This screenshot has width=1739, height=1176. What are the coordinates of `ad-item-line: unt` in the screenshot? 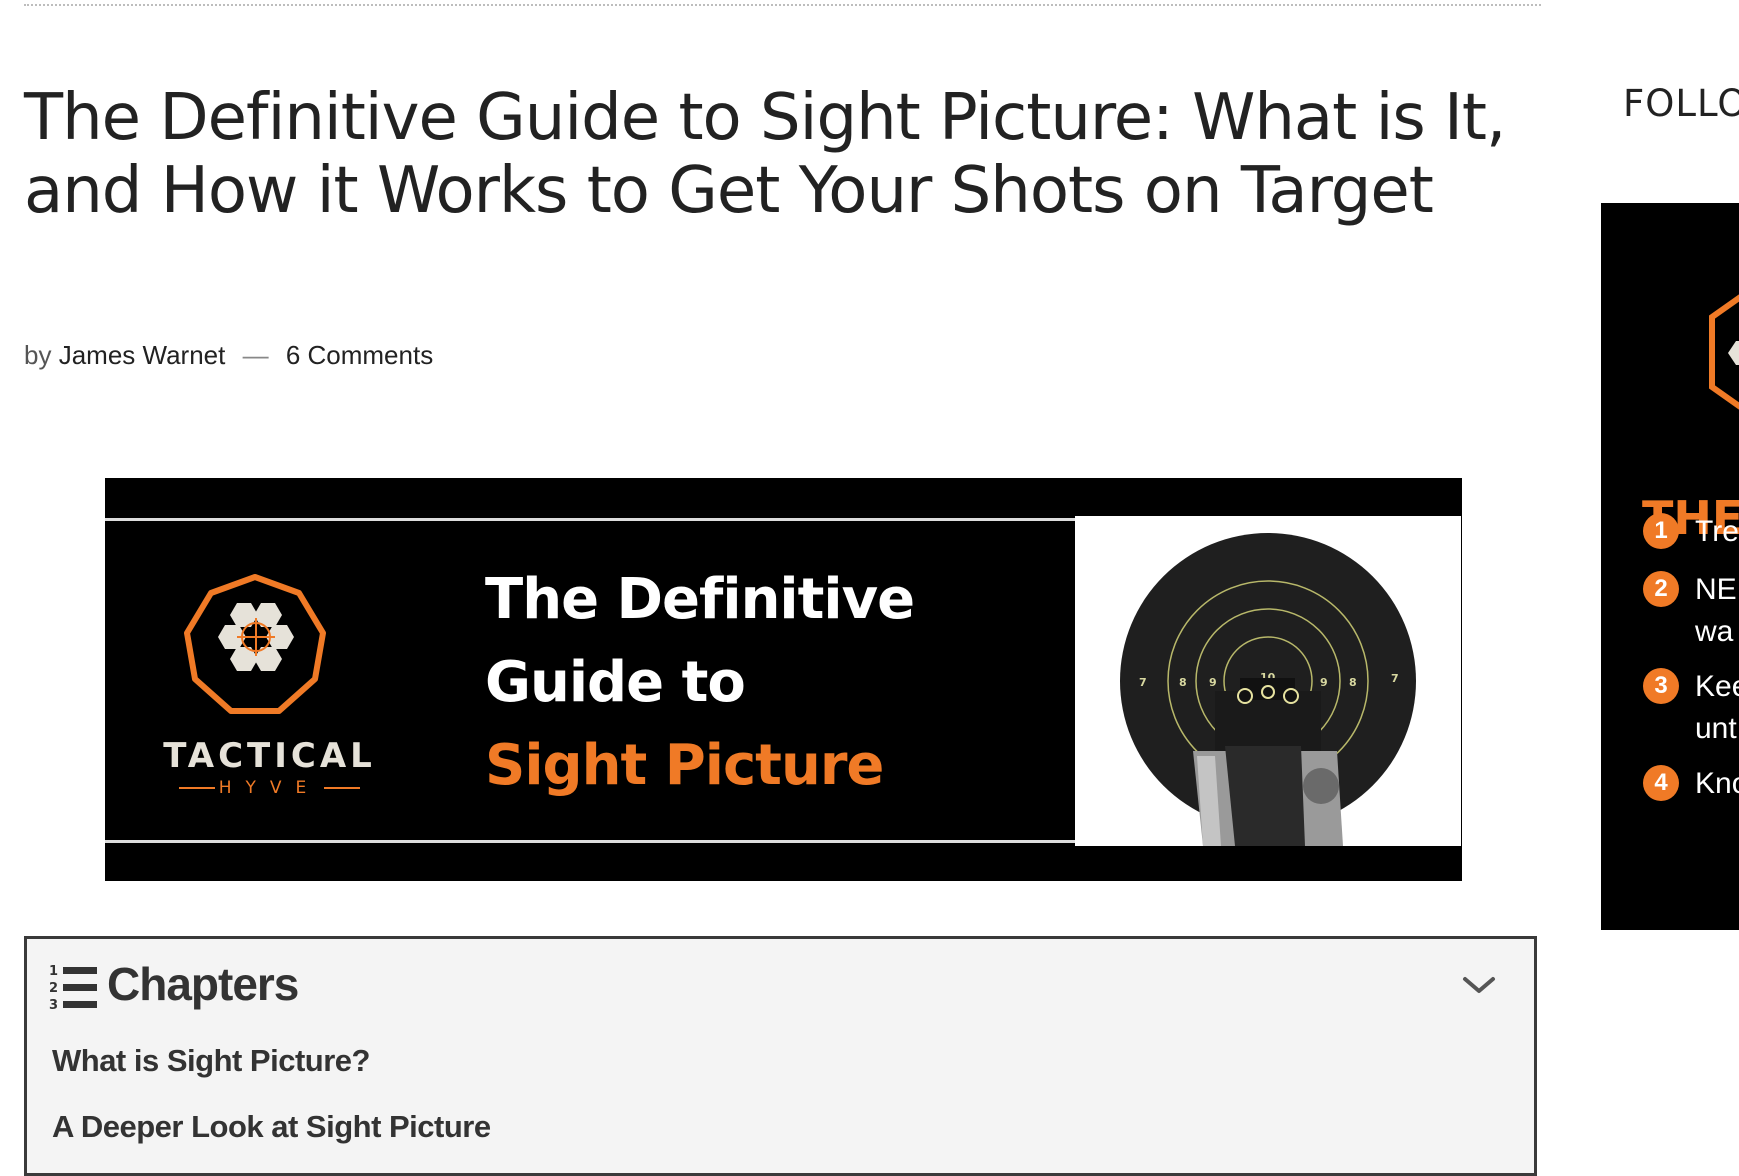 It's located at (1716, 728).